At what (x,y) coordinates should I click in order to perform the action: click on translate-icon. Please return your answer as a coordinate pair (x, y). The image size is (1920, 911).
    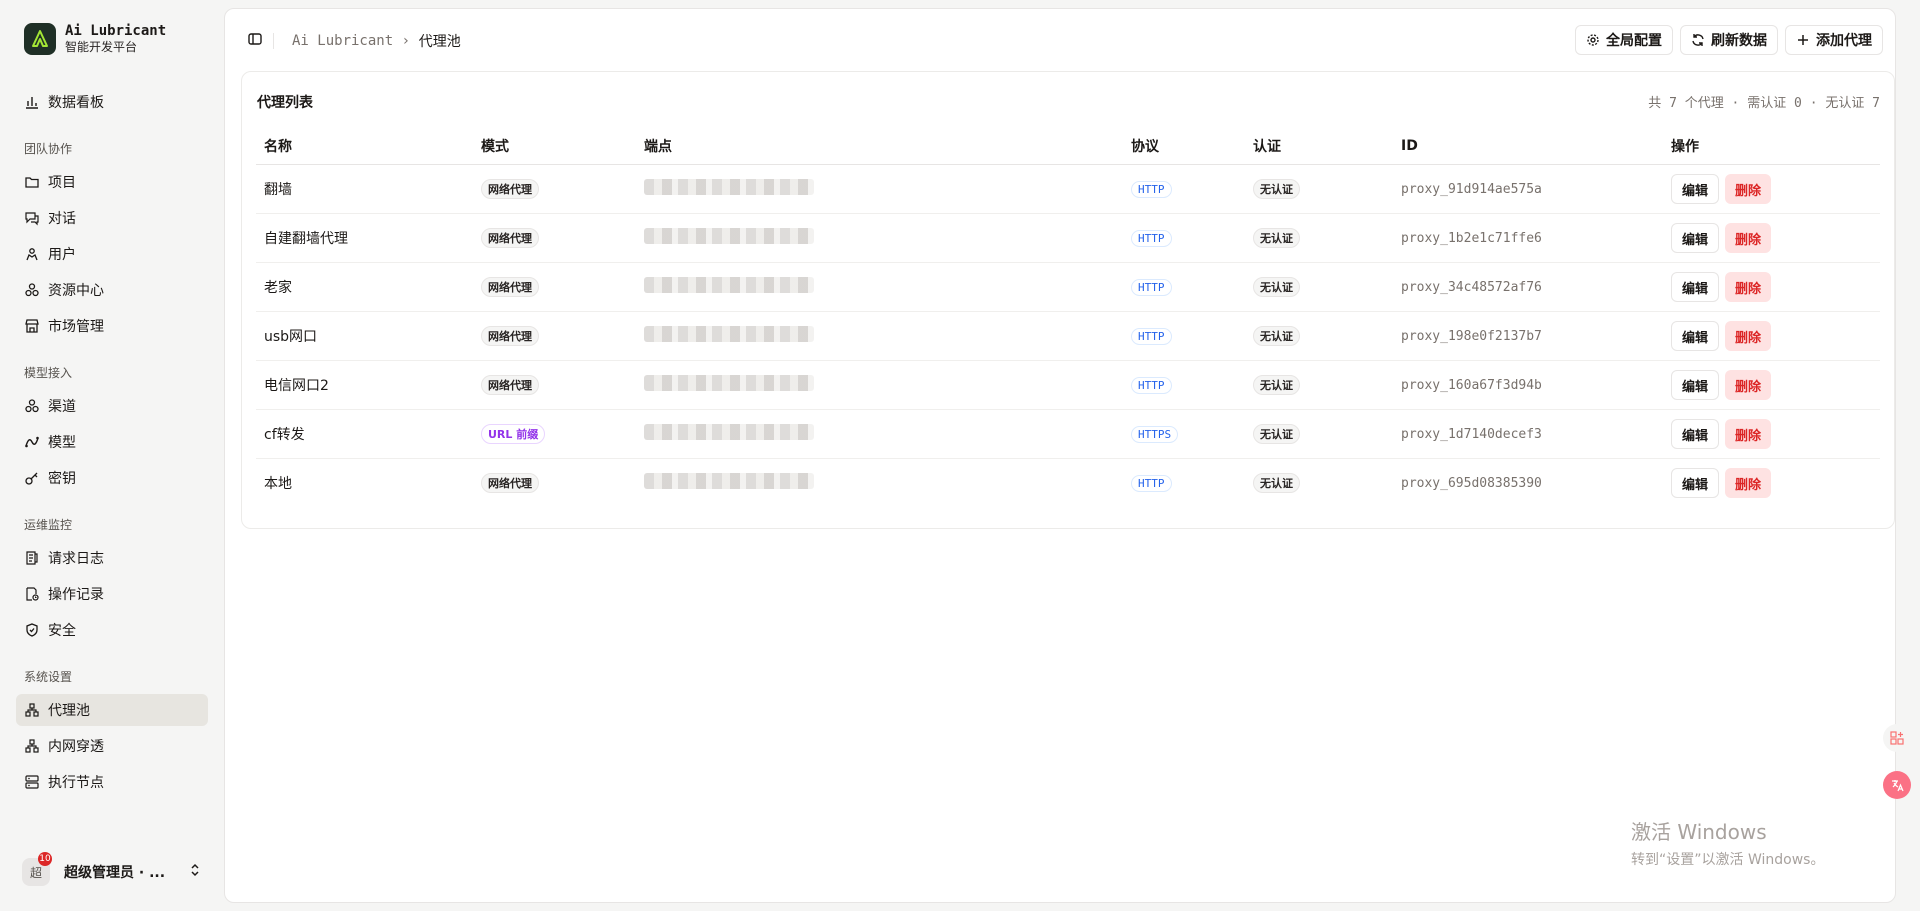
    Looking at the image, I should click on (1897, 785).